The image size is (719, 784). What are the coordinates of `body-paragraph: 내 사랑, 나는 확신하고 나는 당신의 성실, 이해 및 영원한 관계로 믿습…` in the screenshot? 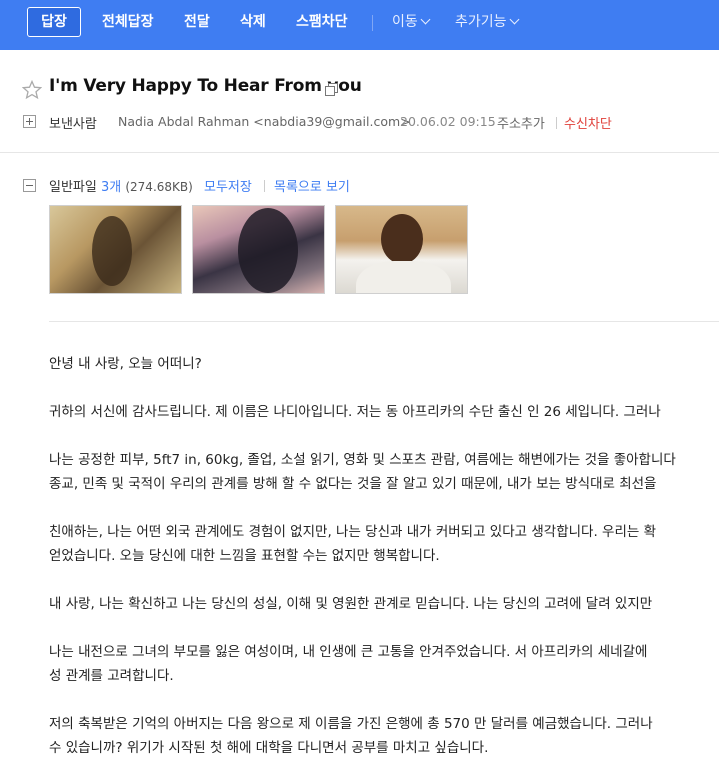 It's located at (384, 604).